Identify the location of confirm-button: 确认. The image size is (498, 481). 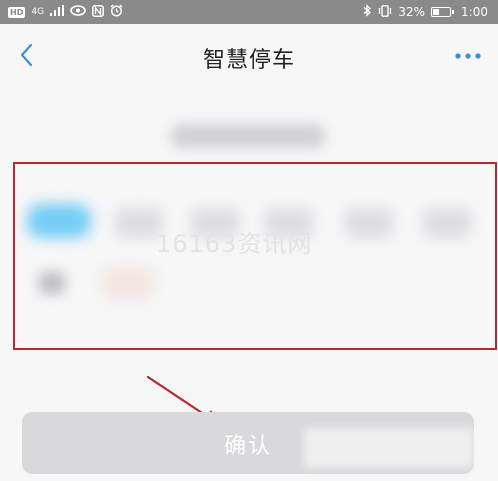
(248, 443).